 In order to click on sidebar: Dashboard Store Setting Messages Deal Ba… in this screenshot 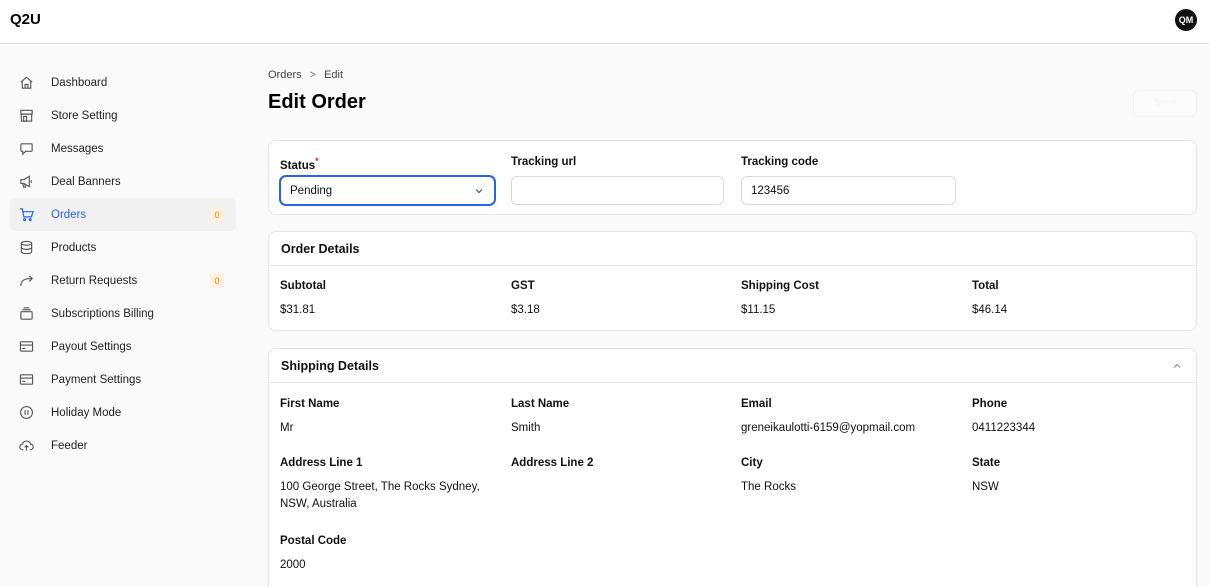, I will do `click(123, 264)`.